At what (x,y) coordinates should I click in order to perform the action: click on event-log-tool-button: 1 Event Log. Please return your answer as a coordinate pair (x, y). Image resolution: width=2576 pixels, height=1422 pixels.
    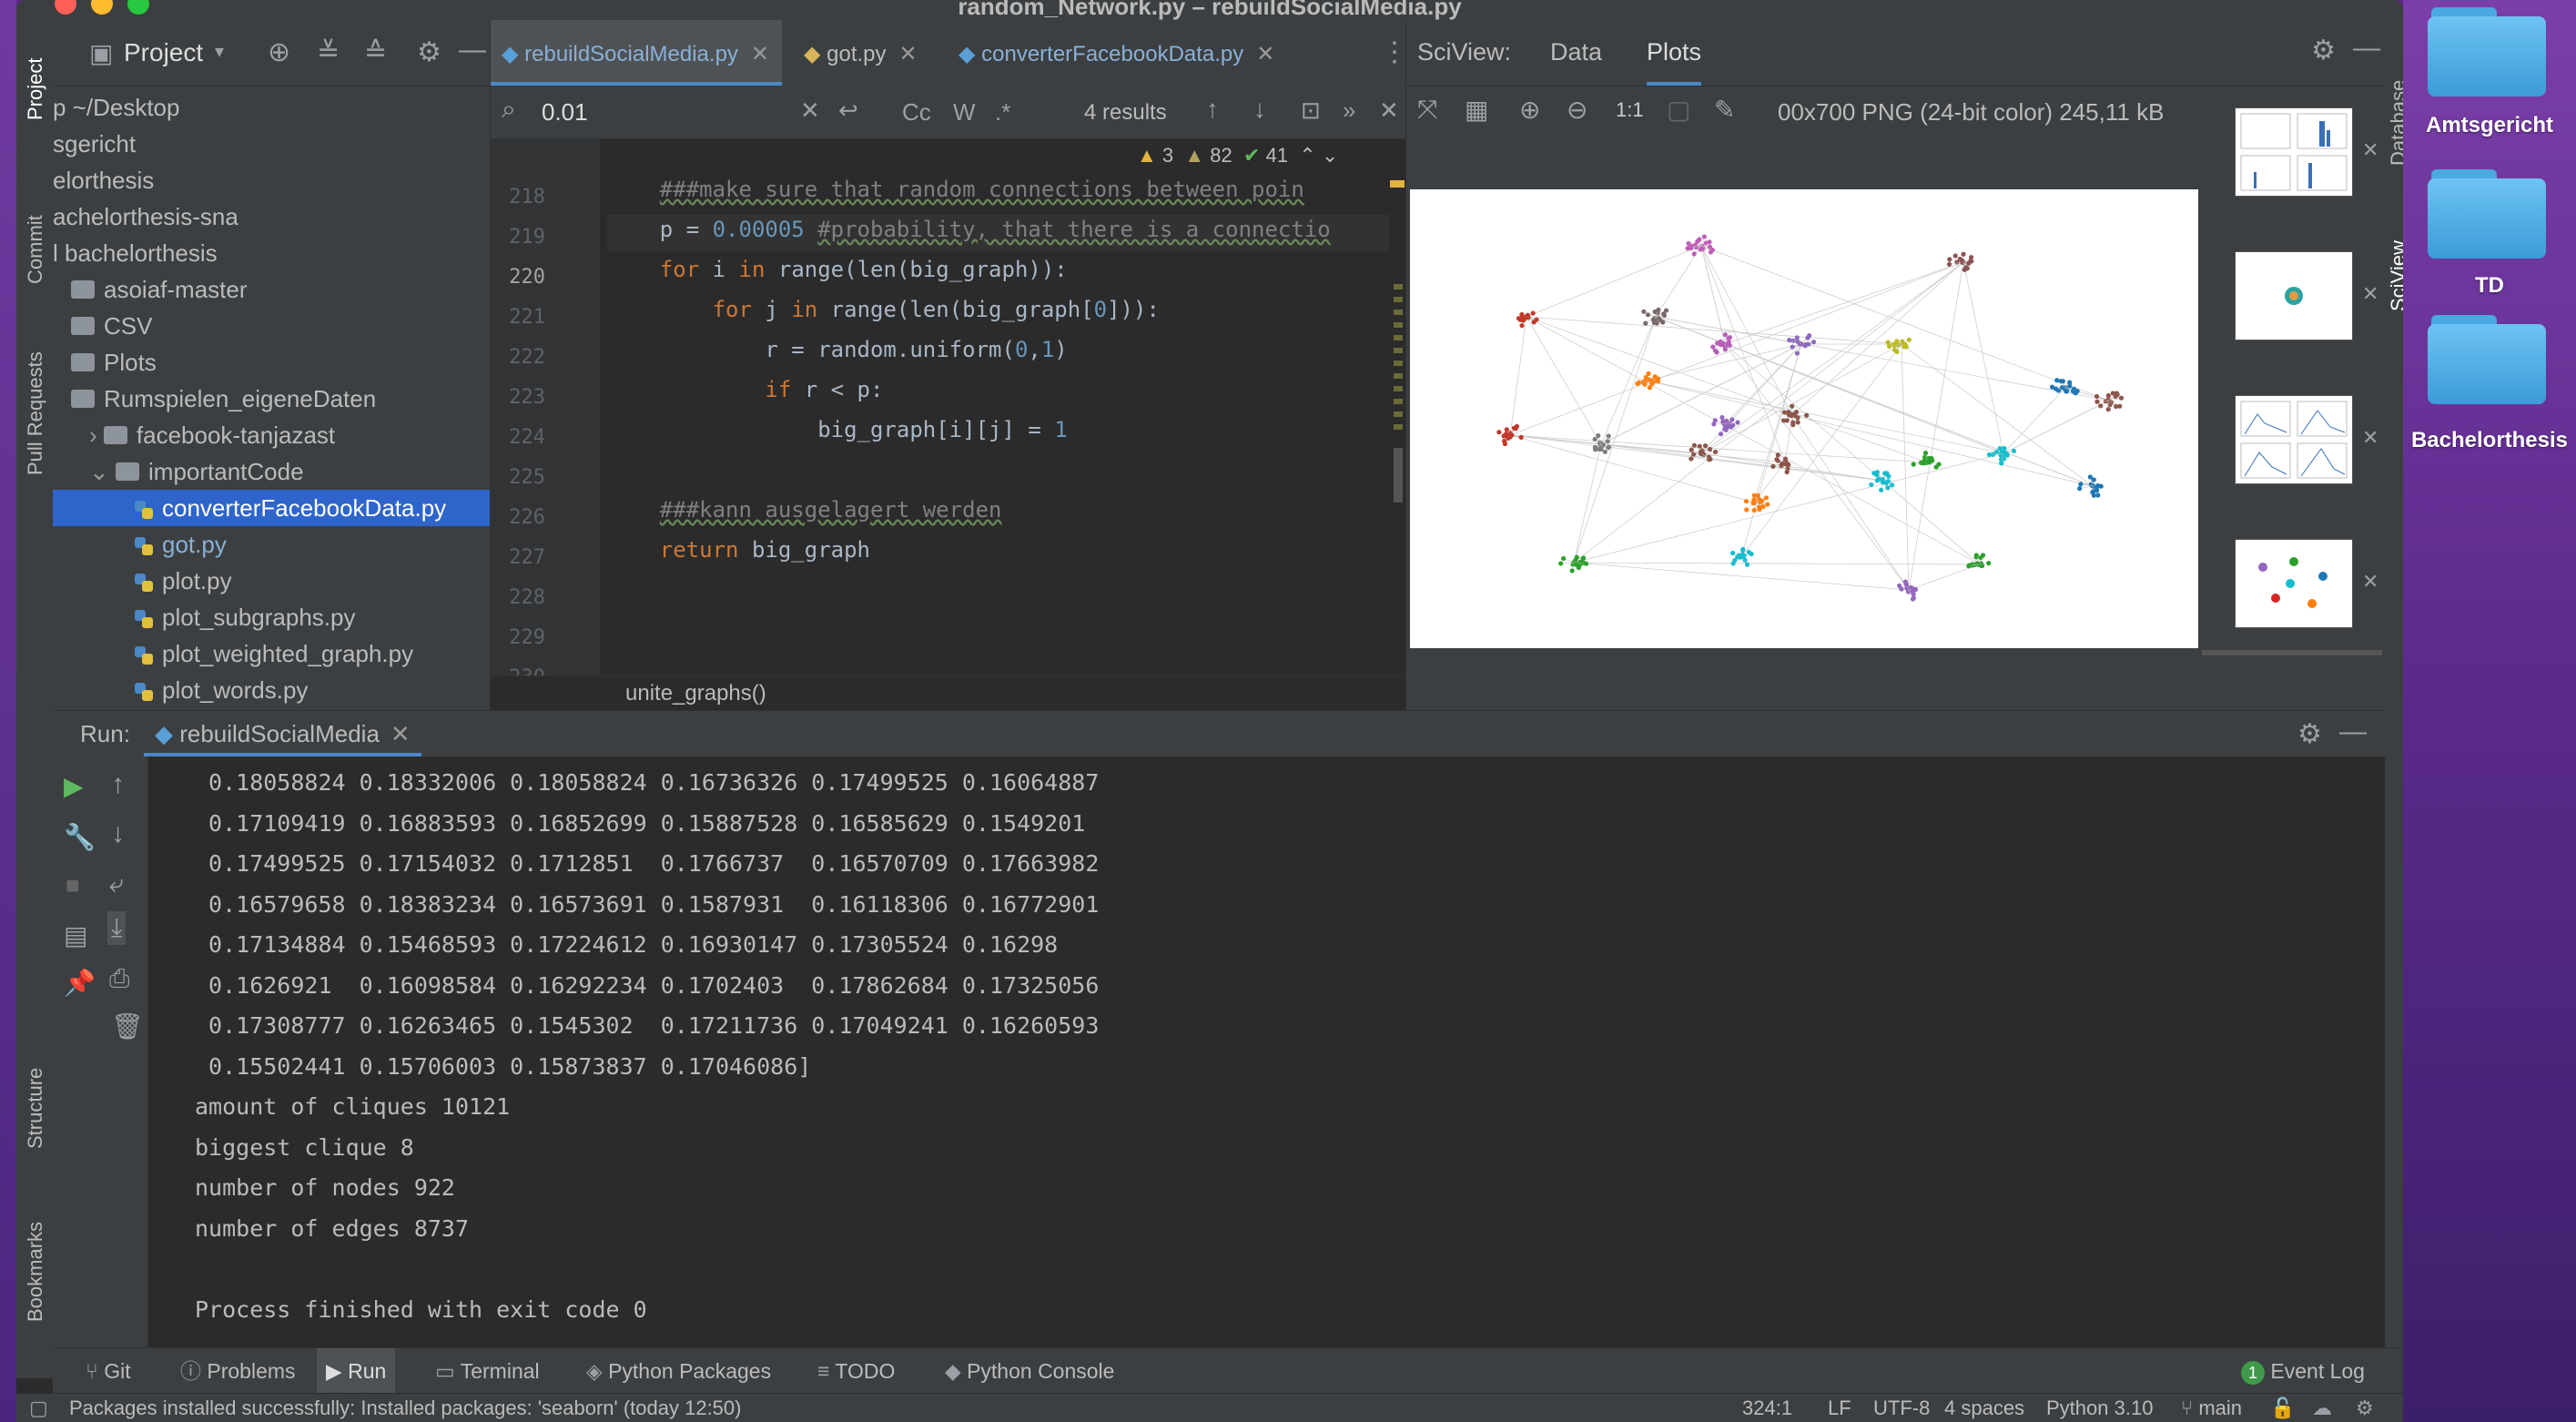
    Looking at the image, I should click on (2303, 1371).